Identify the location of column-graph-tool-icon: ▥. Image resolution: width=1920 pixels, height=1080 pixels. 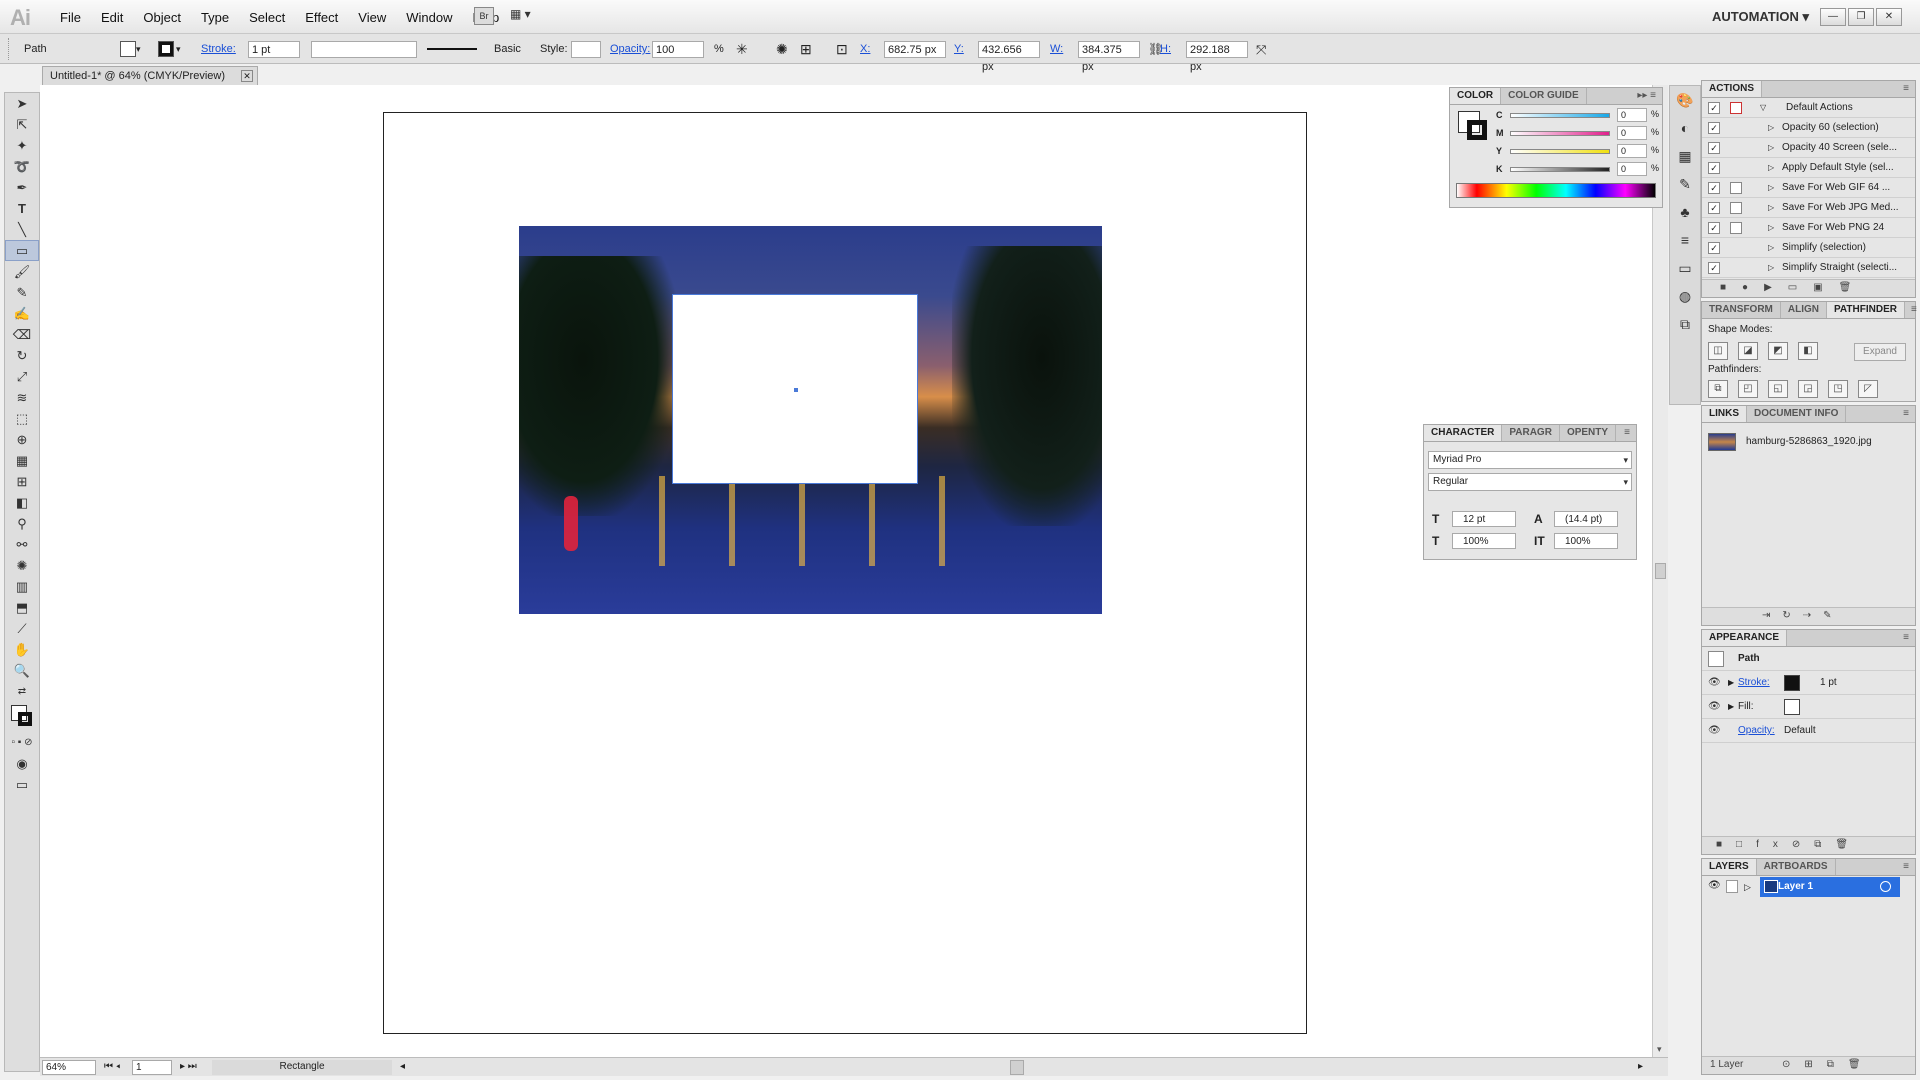
(22, 586).